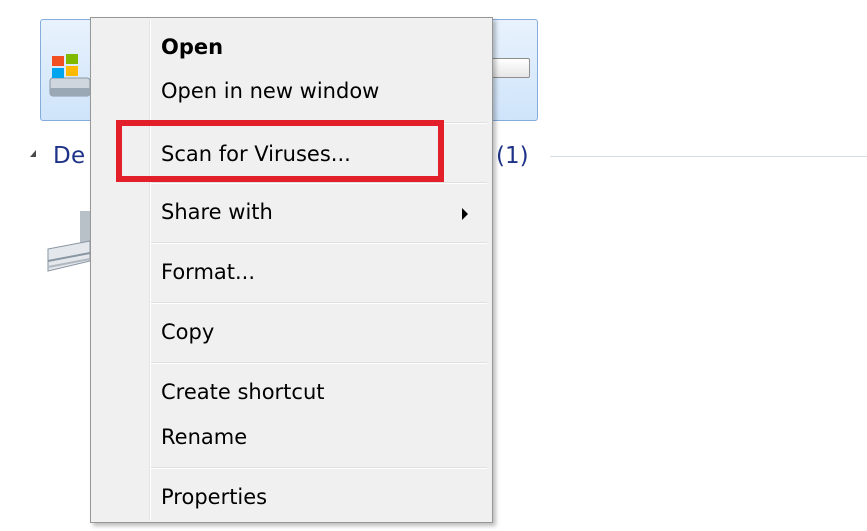 Image resolution: width=867 pixels, height=531 pixels. I want to click on group-divider, so click(708, 156).